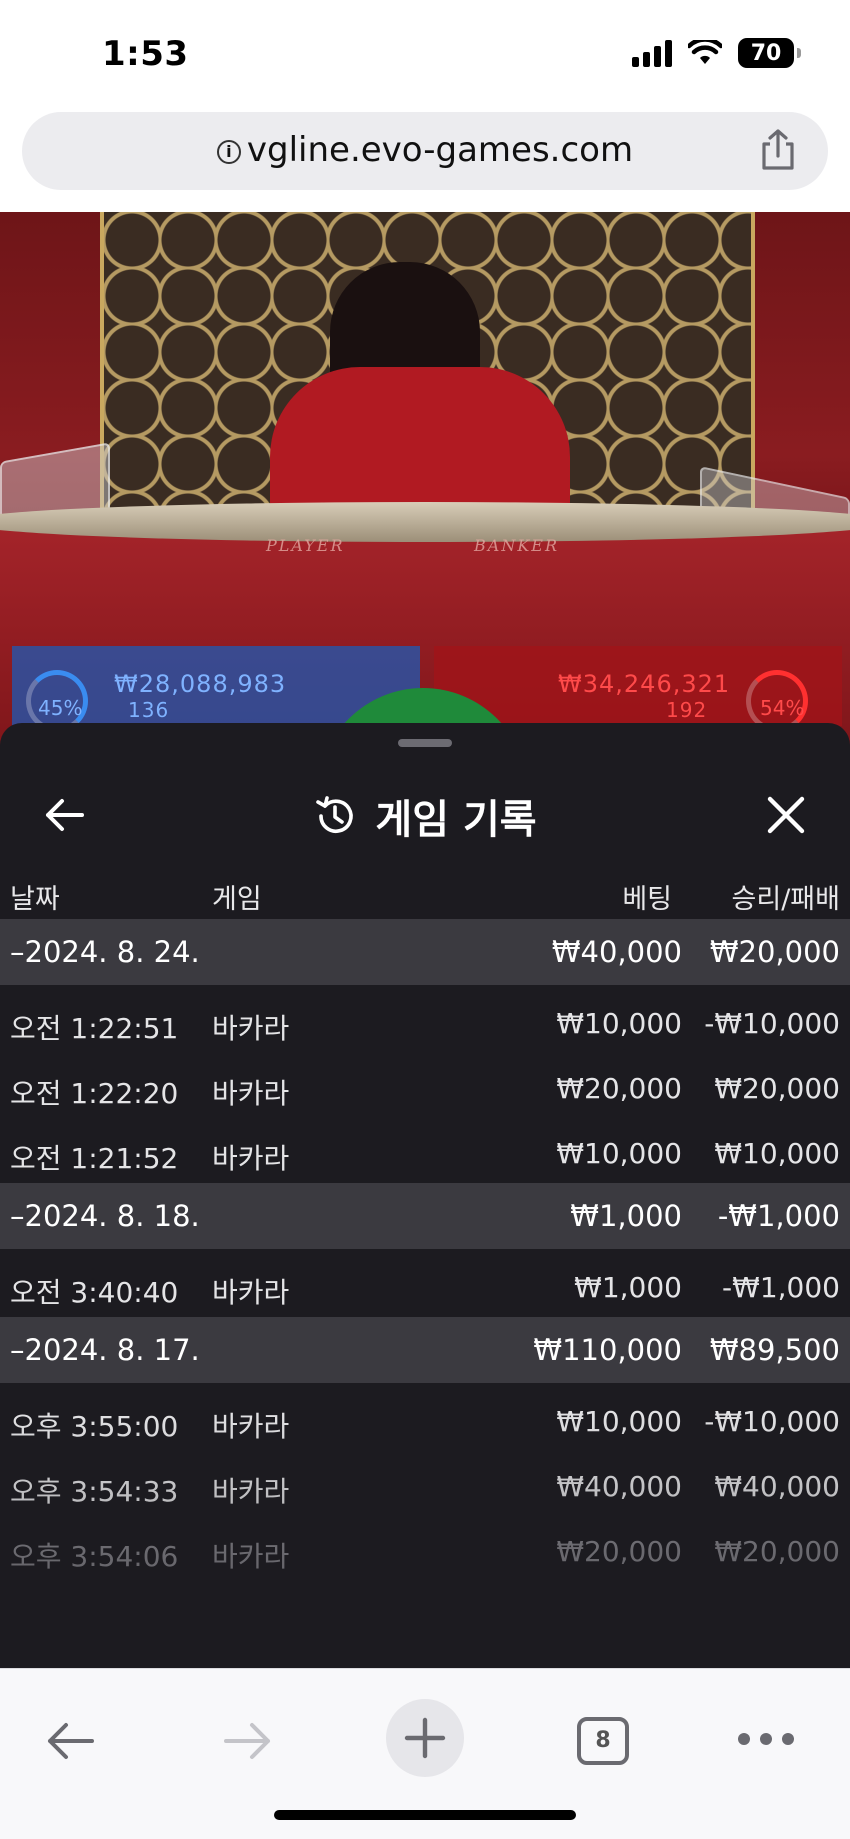 The image size is (850, 1839). What do you see at coordinates (786, 815) in the screenshot?
I see `close-icon` at bounding box center [786, 815].